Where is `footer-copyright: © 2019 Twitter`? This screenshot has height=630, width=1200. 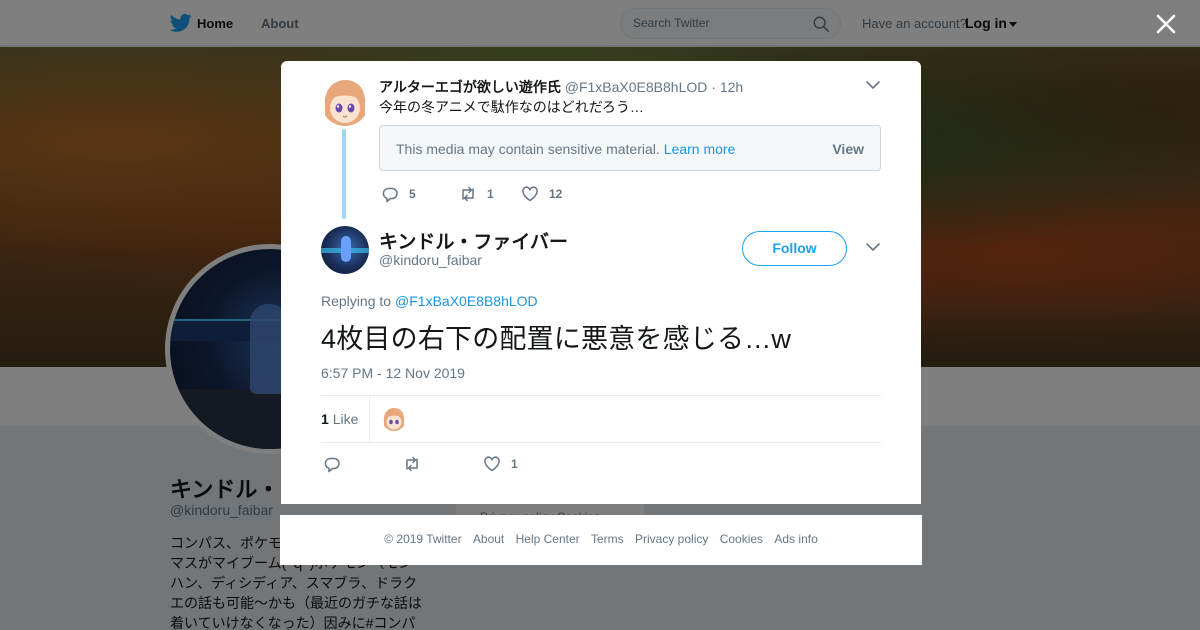
footer-copyright: © 2019 Twitter is located at coordinates (423, 539).